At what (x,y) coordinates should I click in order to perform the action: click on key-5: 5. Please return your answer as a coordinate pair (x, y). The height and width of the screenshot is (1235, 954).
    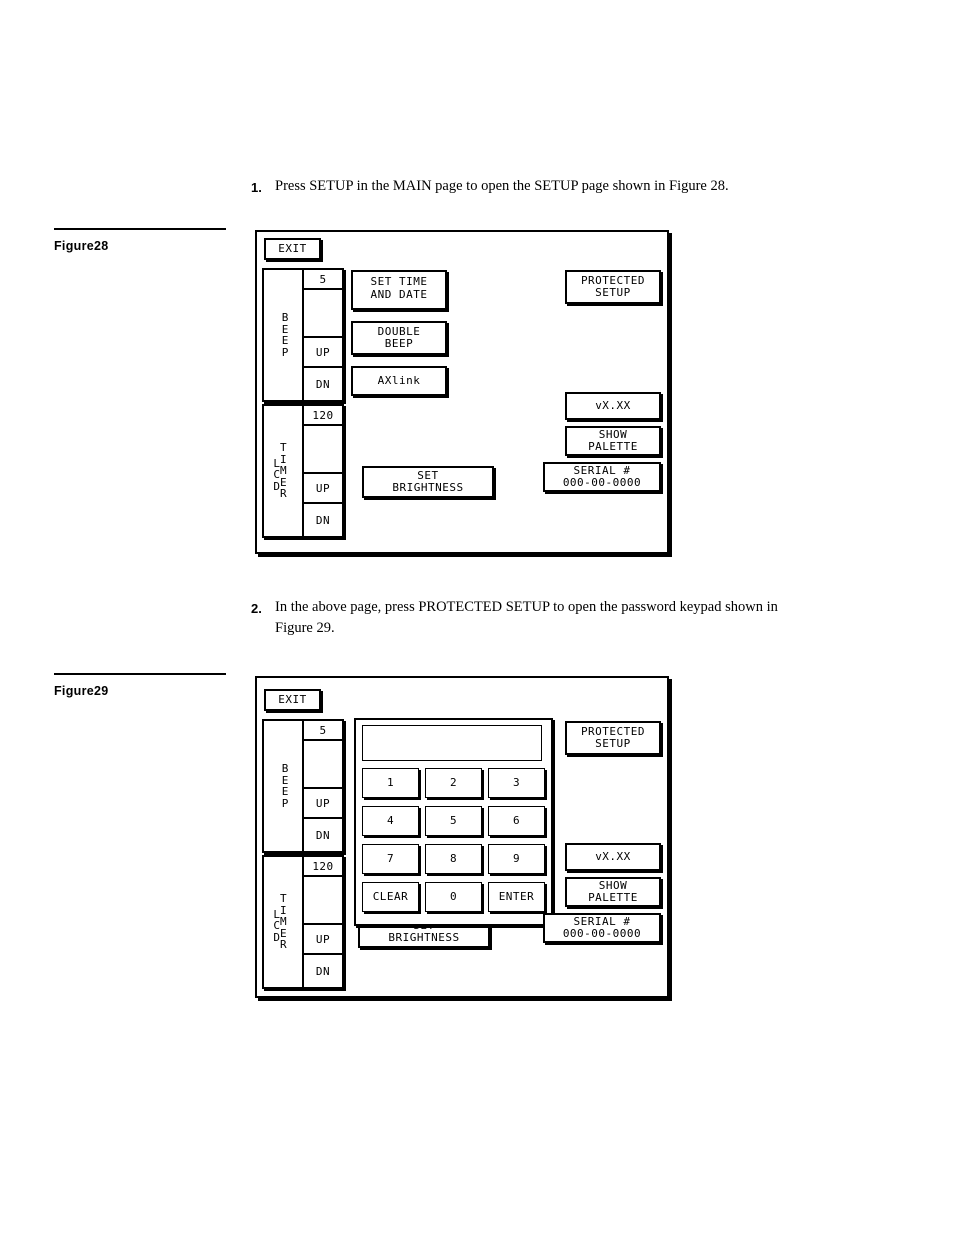
    Looking at the image, I should click on (453, 821).